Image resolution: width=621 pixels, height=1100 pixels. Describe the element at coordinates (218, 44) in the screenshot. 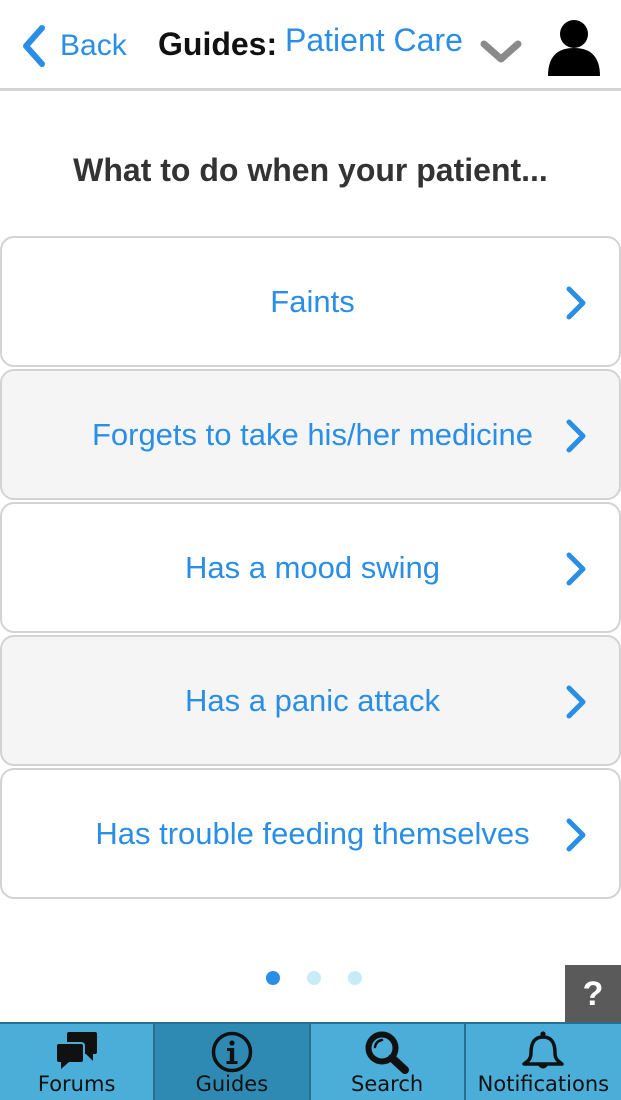

I see `page-title-prefix: Guides:` at that location.